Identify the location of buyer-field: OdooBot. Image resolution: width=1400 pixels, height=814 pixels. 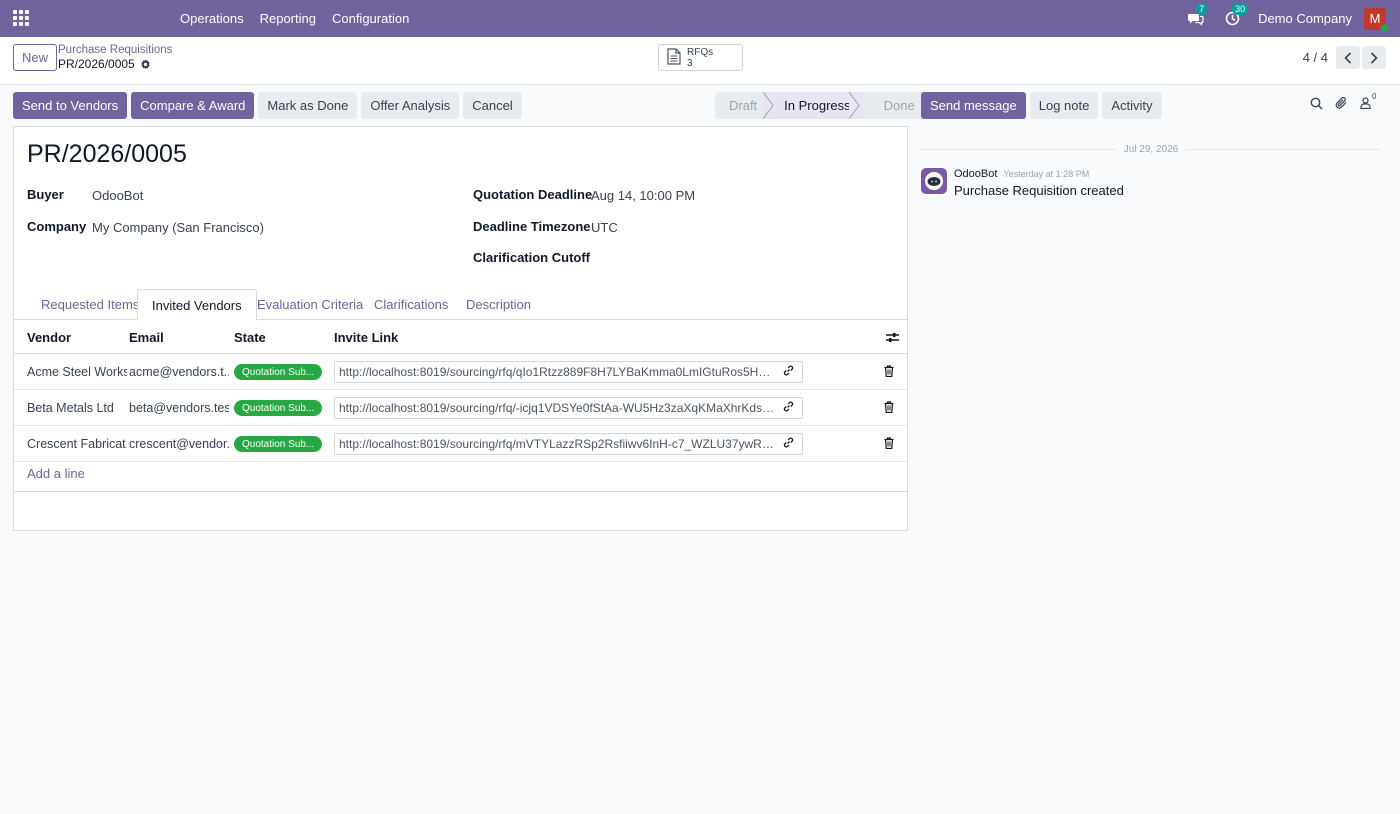
(117, 195).